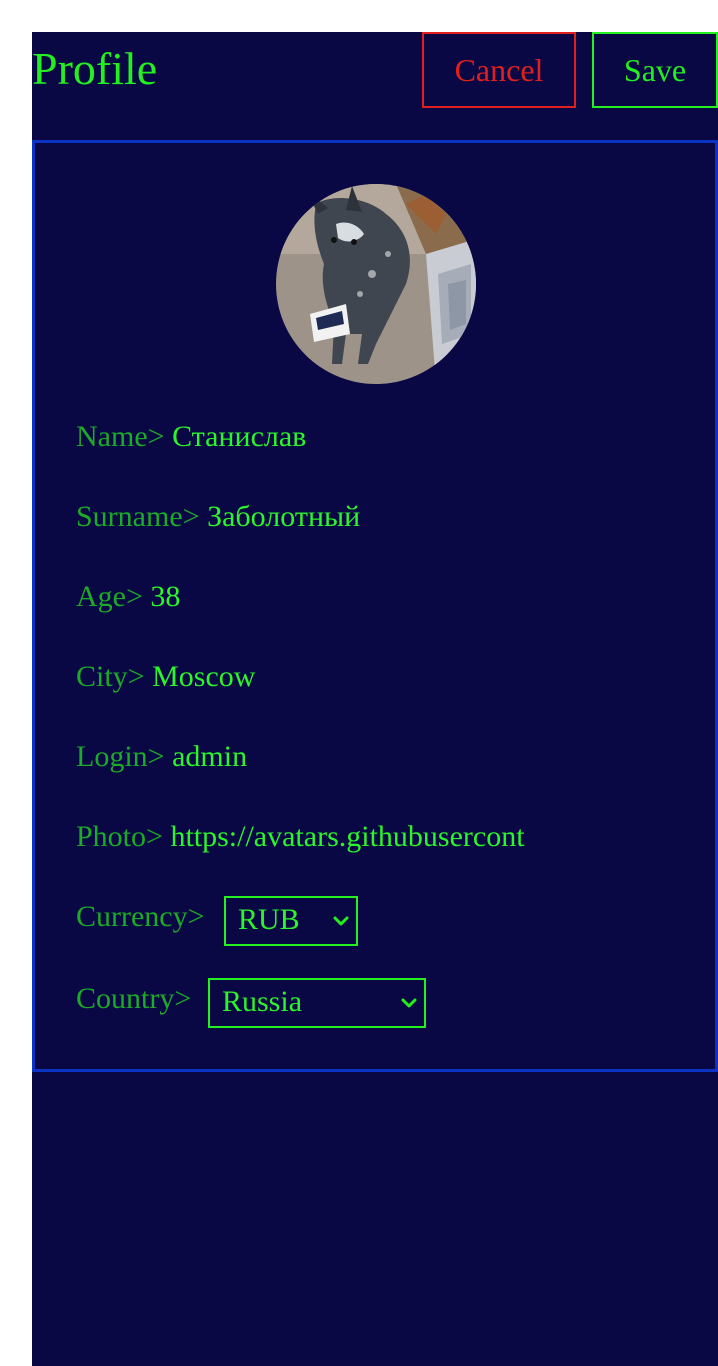 This screenshot has height=1366, width=718. I want to click on photo-label: Photo>, so click(119, 836).